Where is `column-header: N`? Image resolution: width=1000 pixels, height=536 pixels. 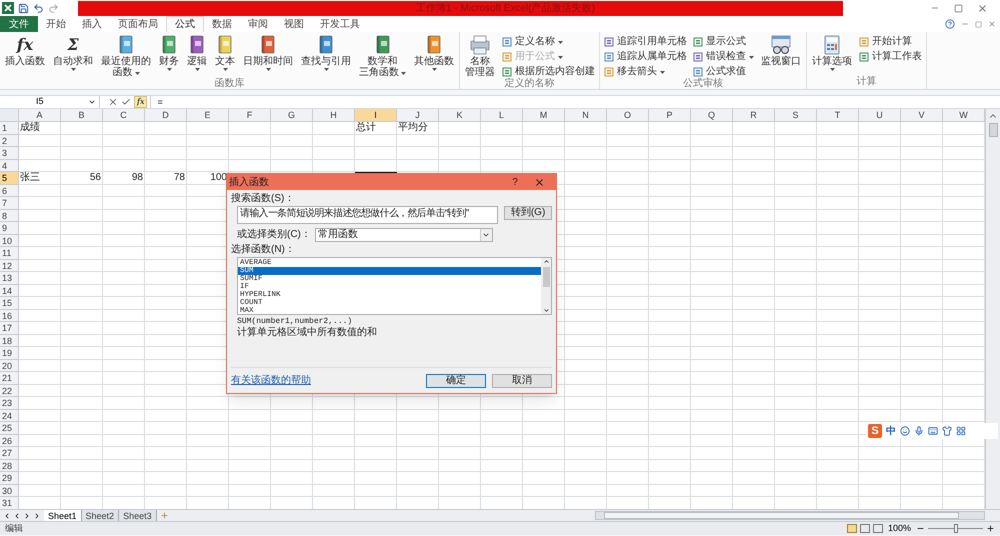
column-header: N is located at coordinates (586, 115).